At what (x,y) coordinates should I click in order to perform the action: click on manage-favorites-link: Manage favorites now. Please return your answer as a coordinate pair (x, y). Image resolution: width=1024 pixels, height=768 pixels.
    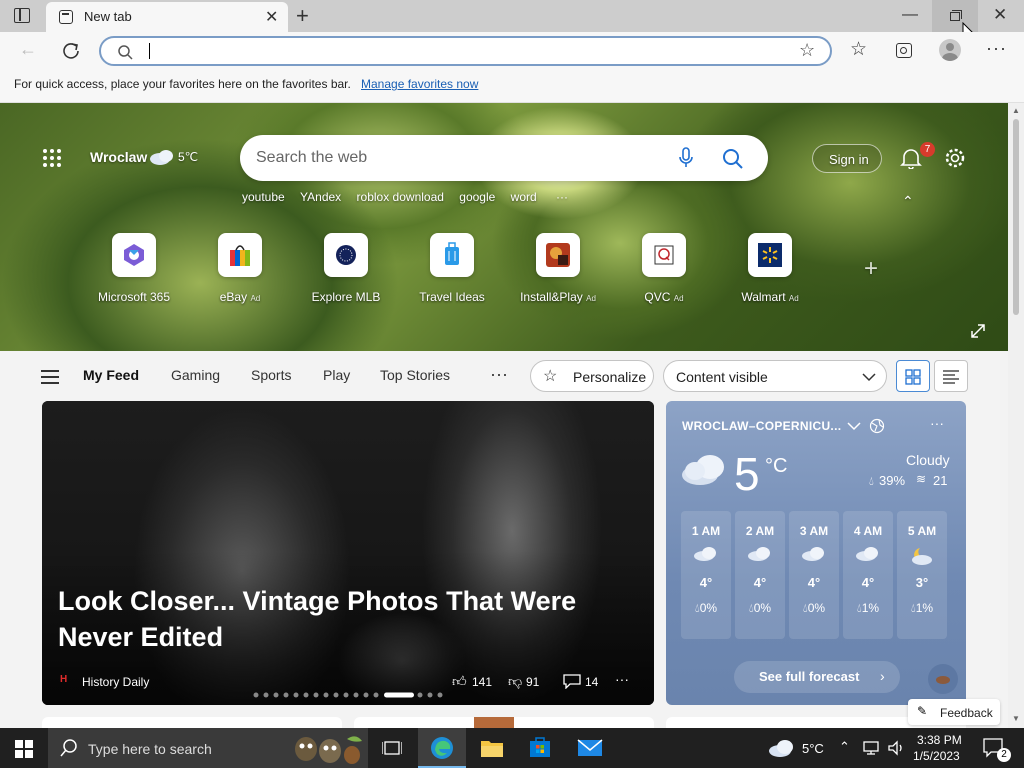
    Looking at the image, I should click on (419, 84).